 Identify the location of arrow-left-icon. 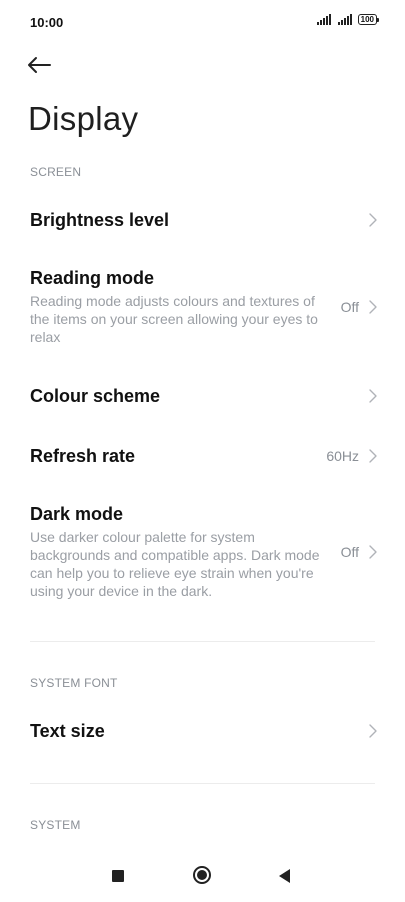
(39, 65).